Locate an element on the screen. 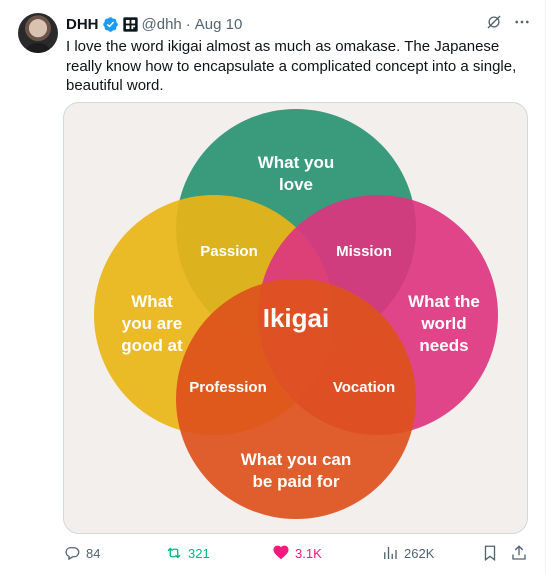  header-actions is located at coordinates (508, 24).